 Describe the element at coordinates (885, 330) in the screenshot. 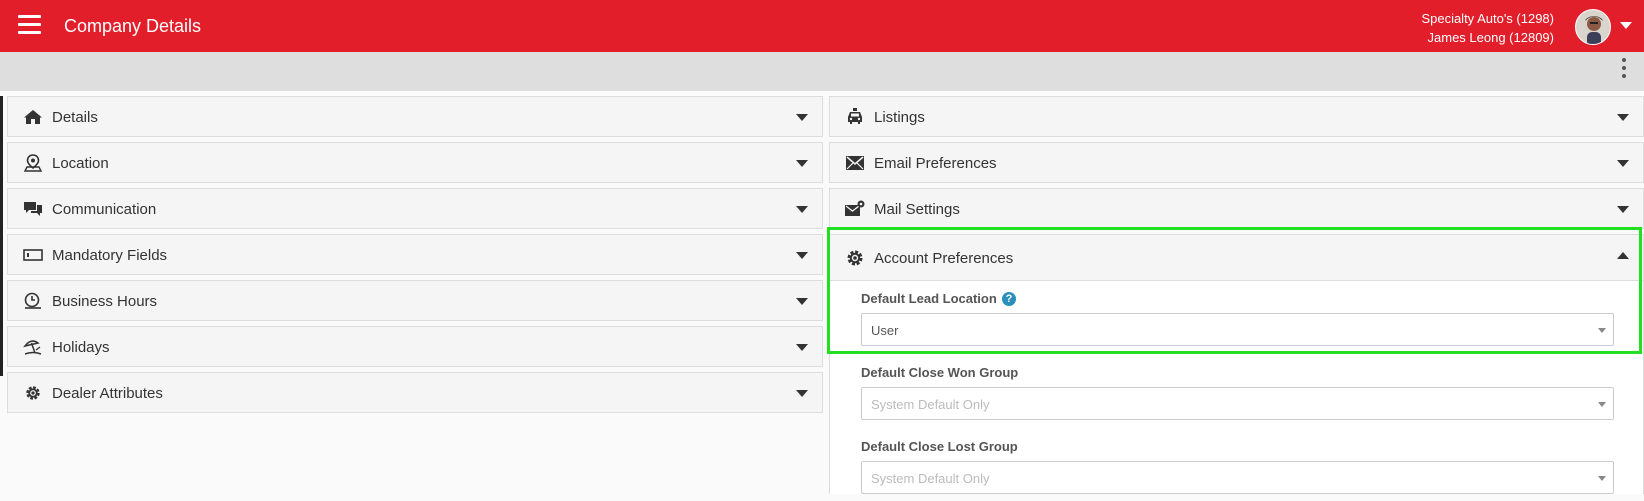

I see `default-lead-location-value: User` at that location.